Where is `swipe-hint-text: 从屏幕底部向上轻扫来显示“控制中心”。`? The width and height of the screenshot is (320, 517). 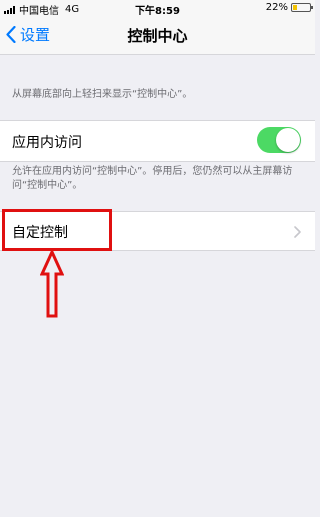
swipe-hint-text: 从屏幕底部向上轻扫来显示“控制中心”。 is located at coordinates (102, 94).